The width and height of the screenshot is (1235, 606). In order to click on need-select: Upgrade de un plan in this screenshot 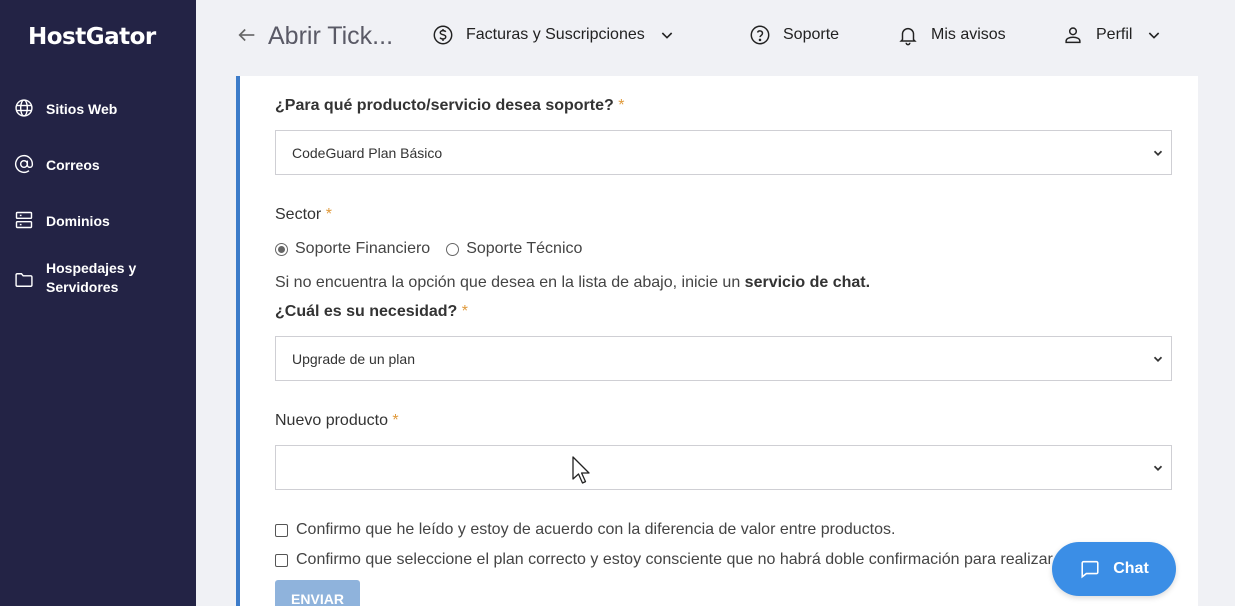, I will do `click(723, 358)`.